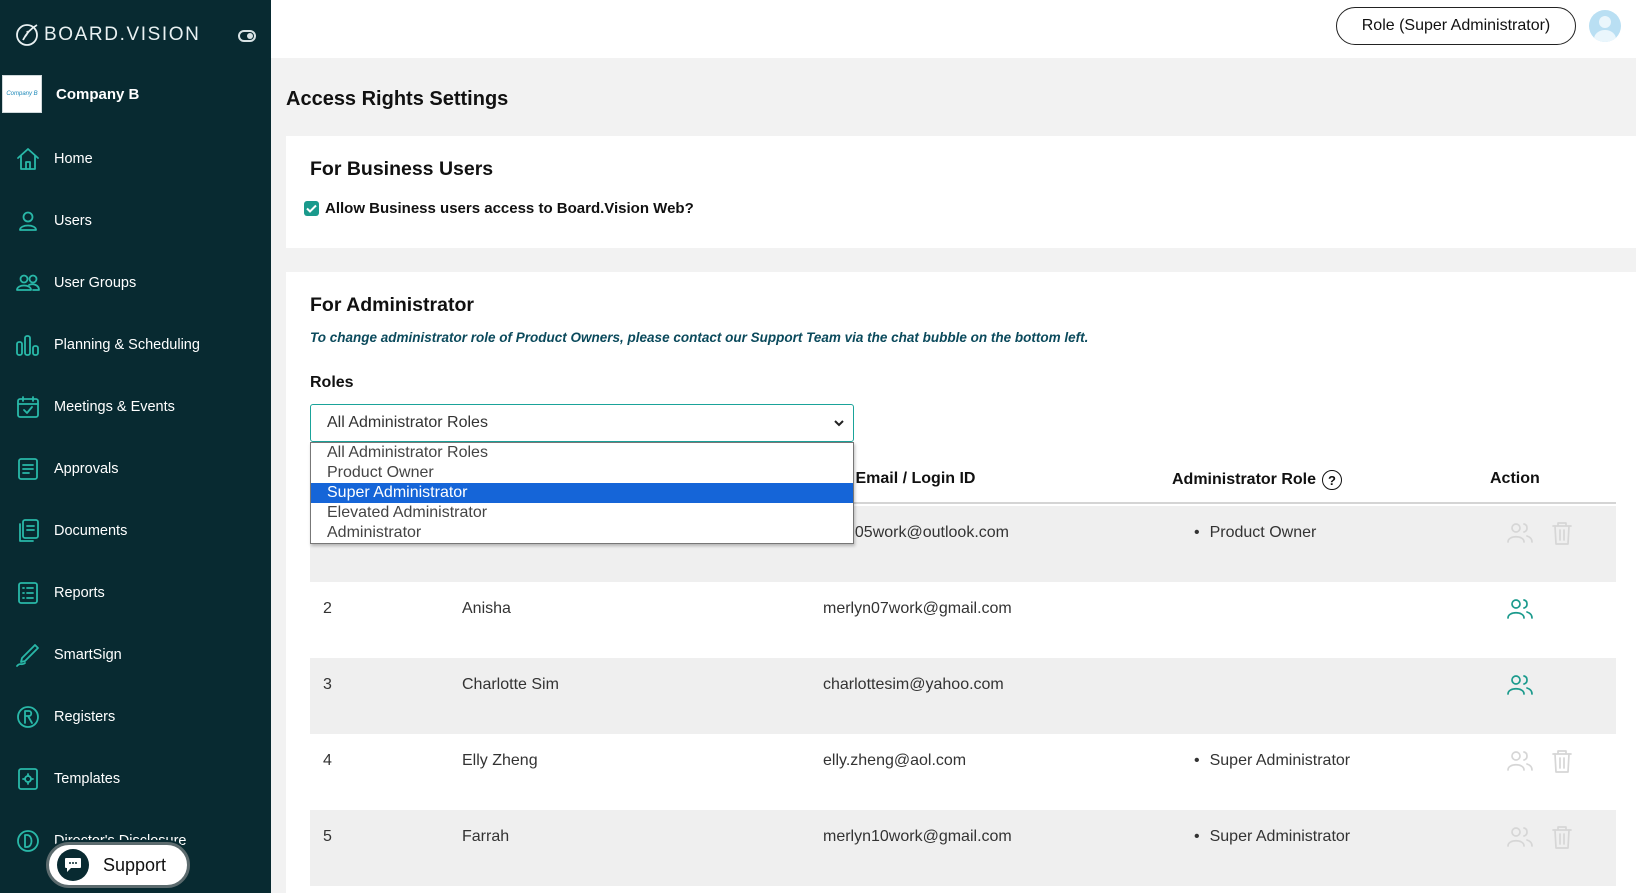  I want to click on user-icon, so click(28, 221).